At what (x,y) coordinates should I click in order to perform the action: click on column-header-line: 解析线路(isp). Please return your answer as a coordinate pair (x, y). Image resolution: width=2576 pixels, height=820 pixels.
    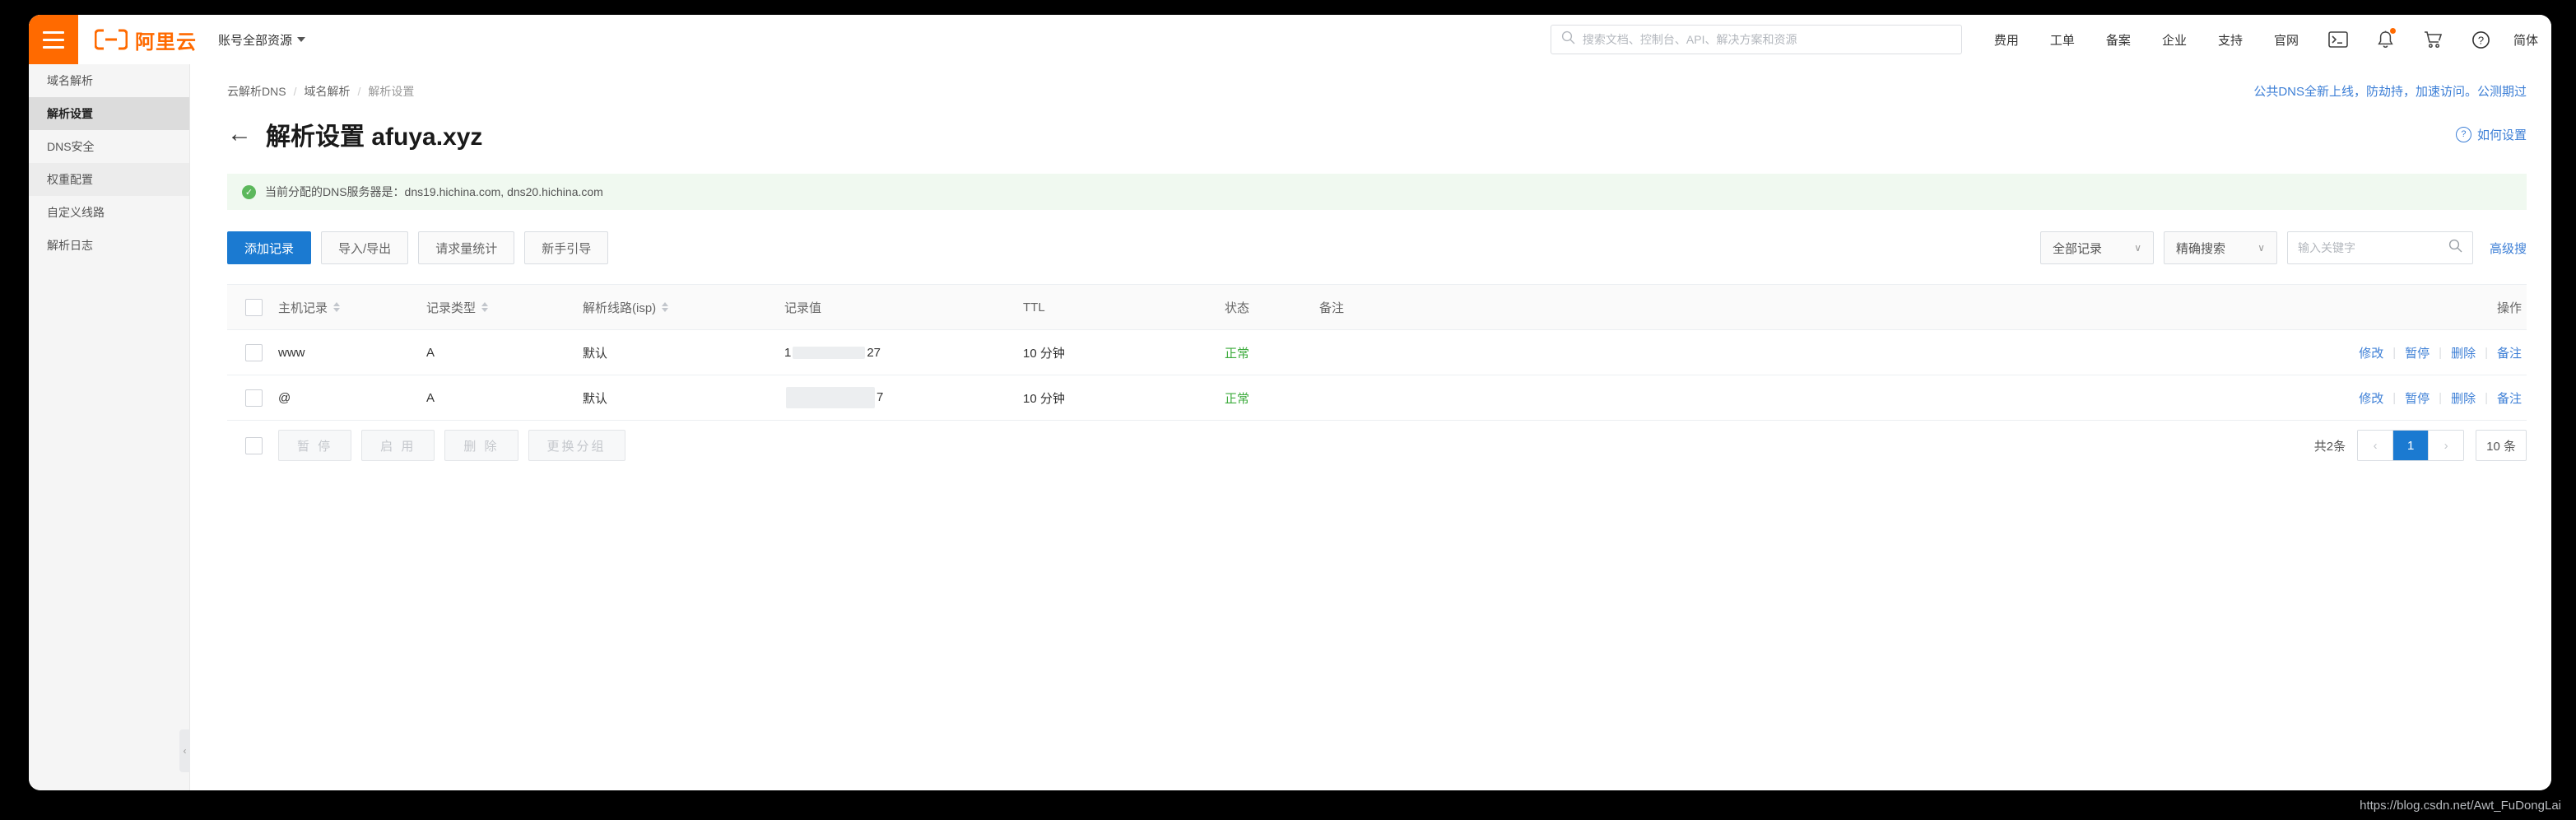
    Looking at the image, I should click on (683, 307).